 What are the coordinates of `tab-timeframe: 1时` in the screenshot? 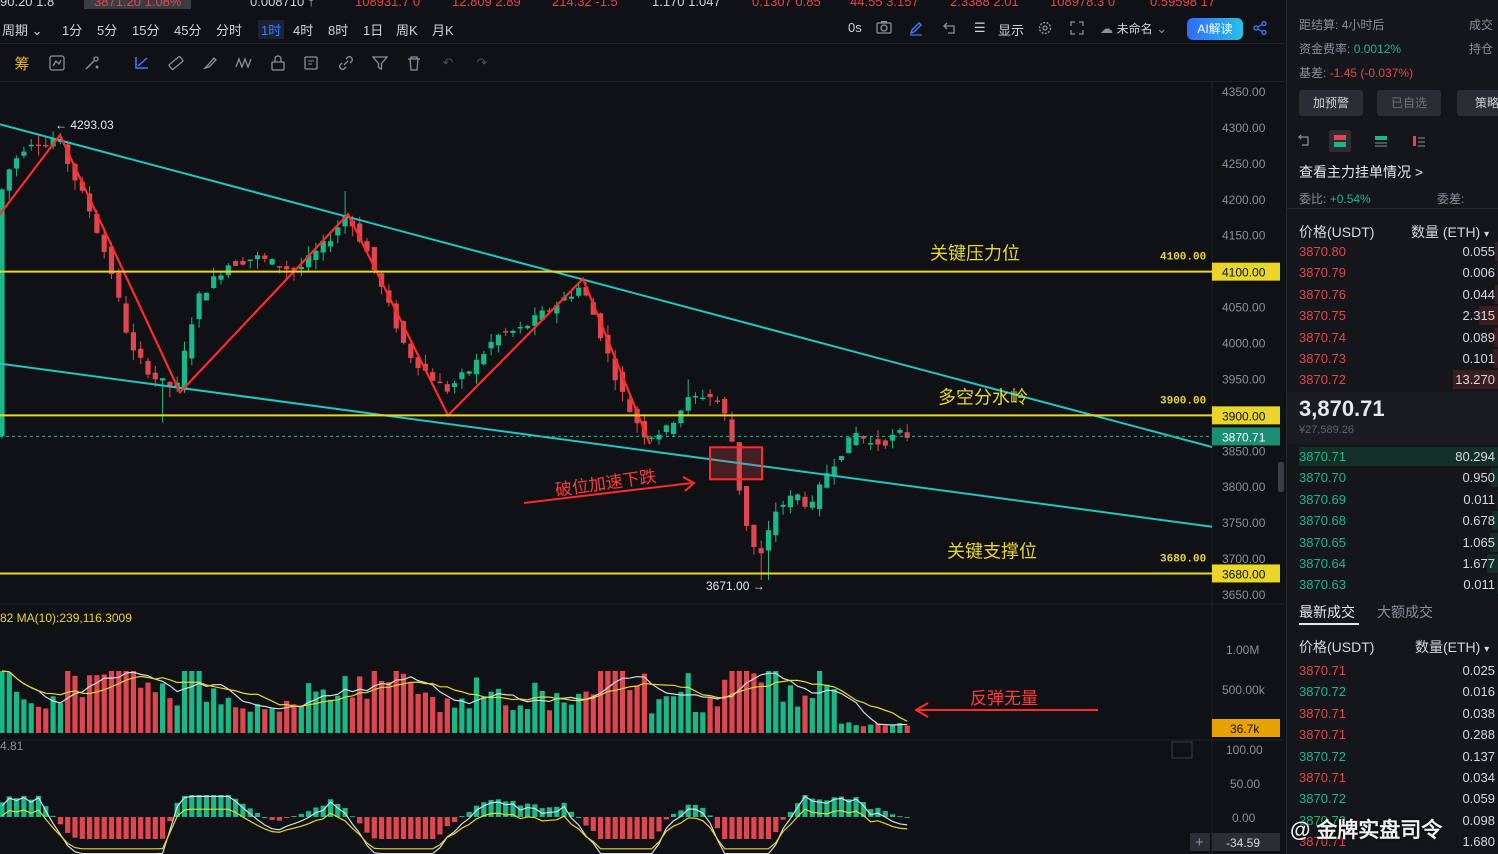 It's located at (271, 29).